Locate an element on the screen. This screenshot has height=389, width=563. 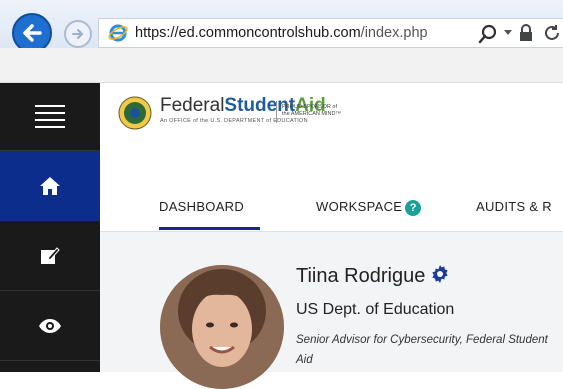
profile-photo is located at coordinates (222, 327).